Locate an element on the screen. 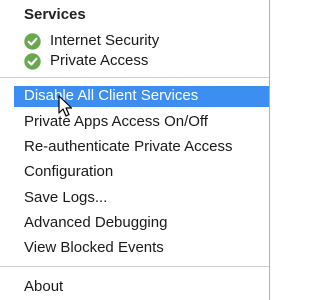 The image size is (320, 300). status-internet-security: Internet Security is located at coordinates (91, 41).